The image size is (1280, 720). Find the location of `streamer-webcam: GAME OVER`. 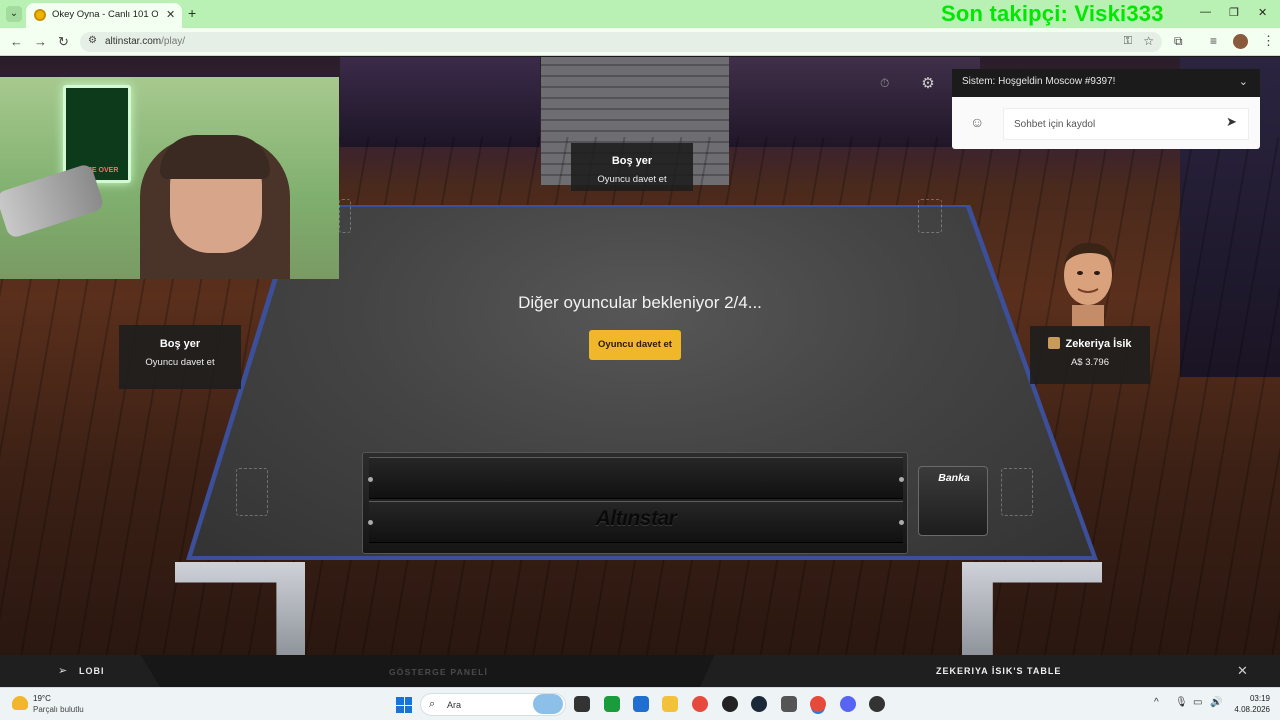

streamer-webcam: GAME OVER is located at coordinates (169, 178).